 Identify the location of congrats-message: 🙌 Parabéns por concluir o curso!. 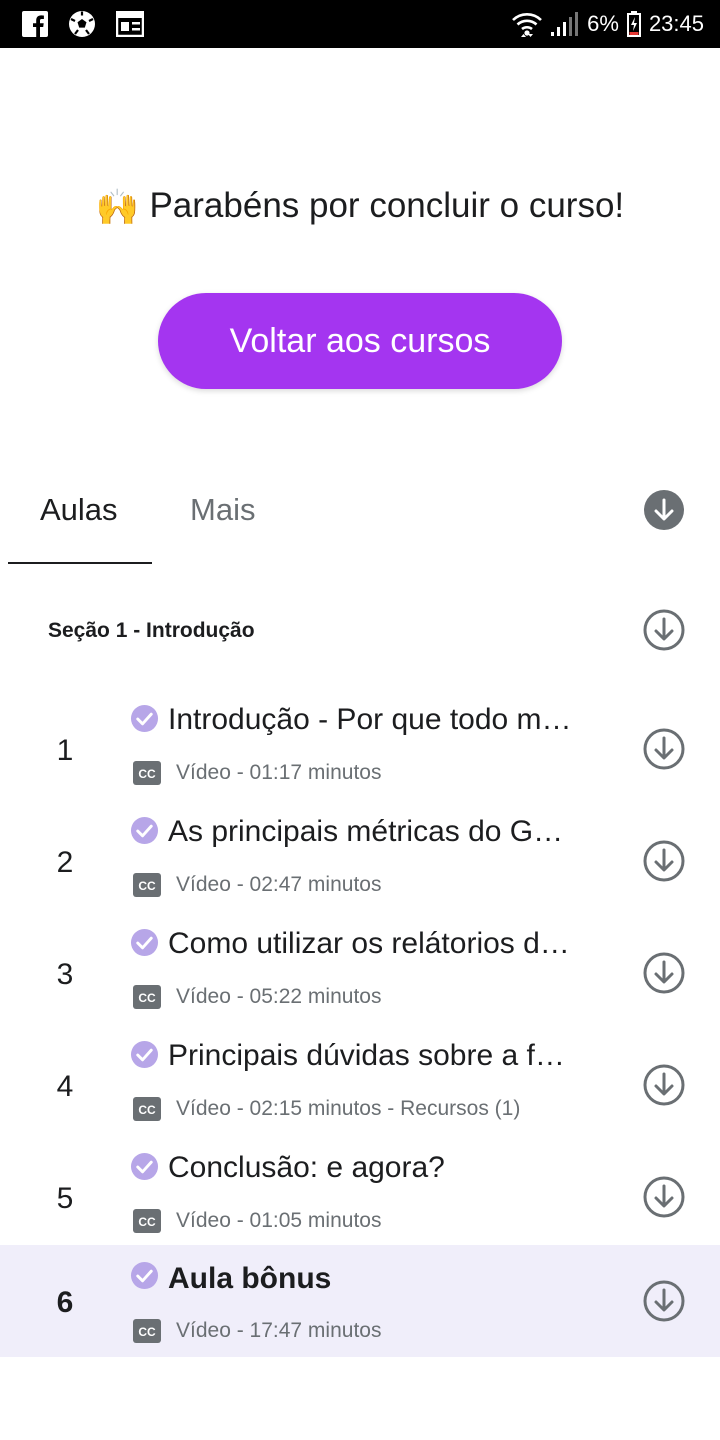
(360, 207).